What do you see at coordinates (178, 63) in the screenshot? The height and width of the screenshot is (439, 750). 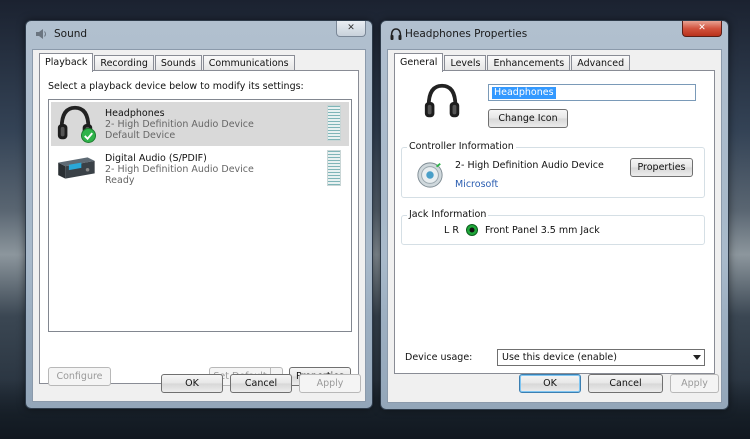 I see `tab-sounds: Sounds` at bounding box center [178, 63].